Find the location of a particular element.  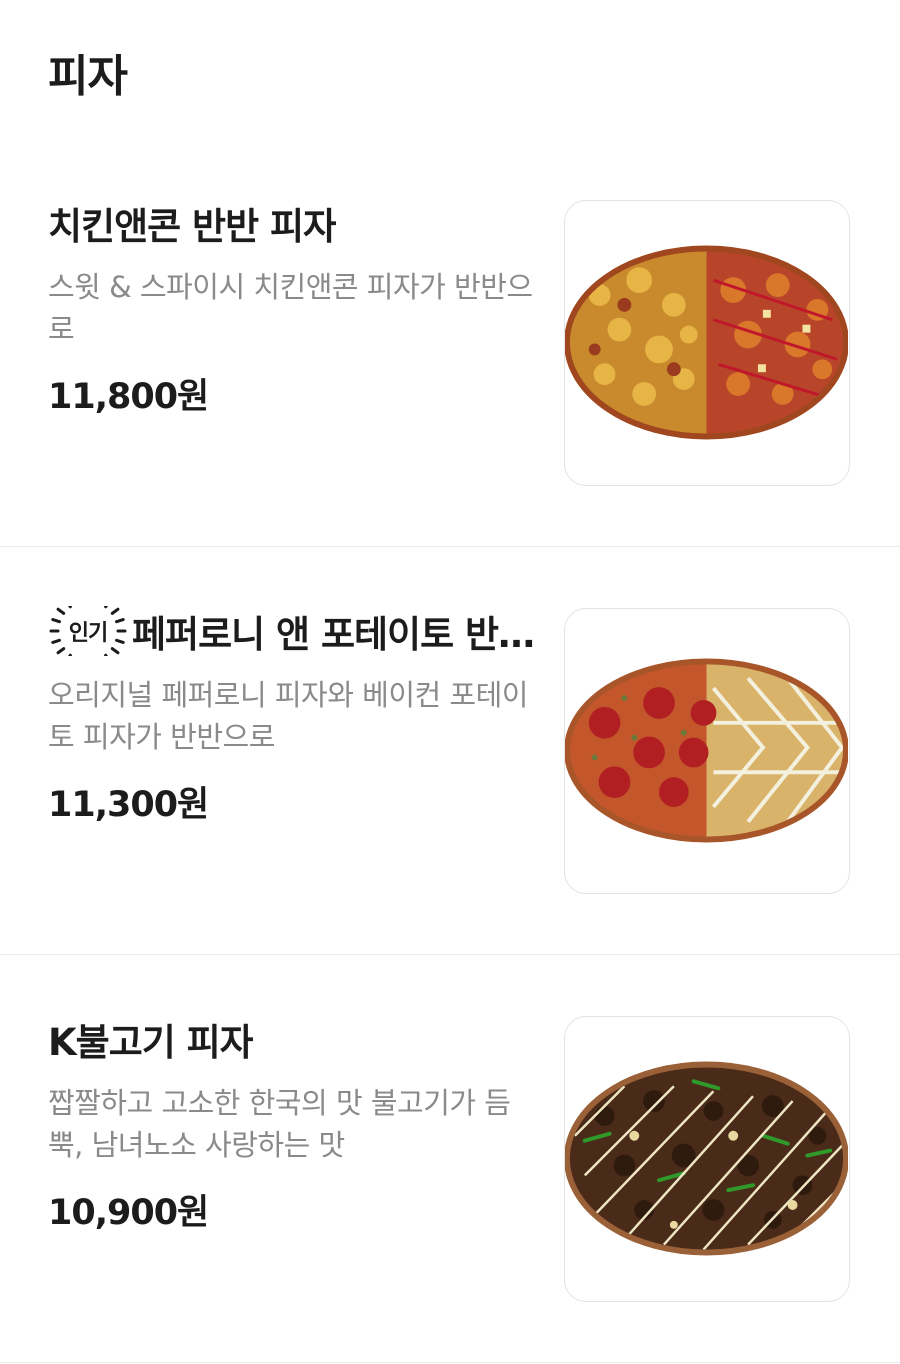

menu-item-price: 11,800원 is located at coordinates (128, 397).